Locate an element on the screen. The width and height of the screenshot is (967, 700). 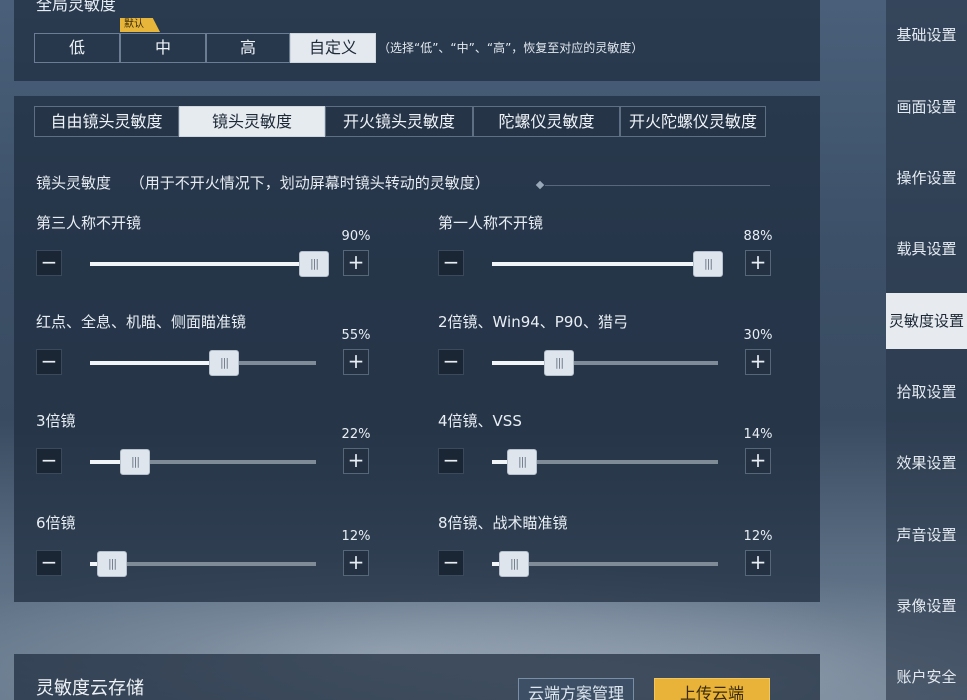
slider-label: 红点、全息、机瞄、侧面瞄准镜 is located at coordinates (141, 322).